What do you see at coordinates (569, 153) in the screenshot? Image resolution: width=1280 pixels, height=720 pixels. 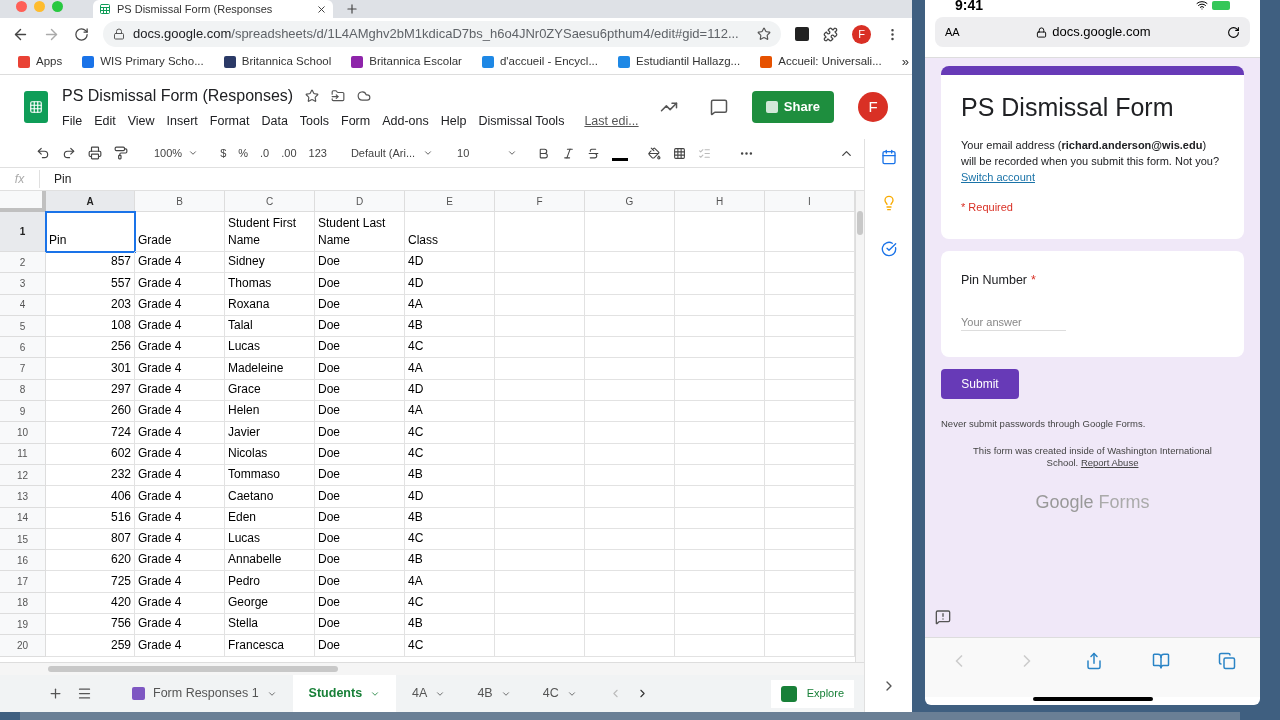 I see `italic-icon` at bounding box center [569, 153].